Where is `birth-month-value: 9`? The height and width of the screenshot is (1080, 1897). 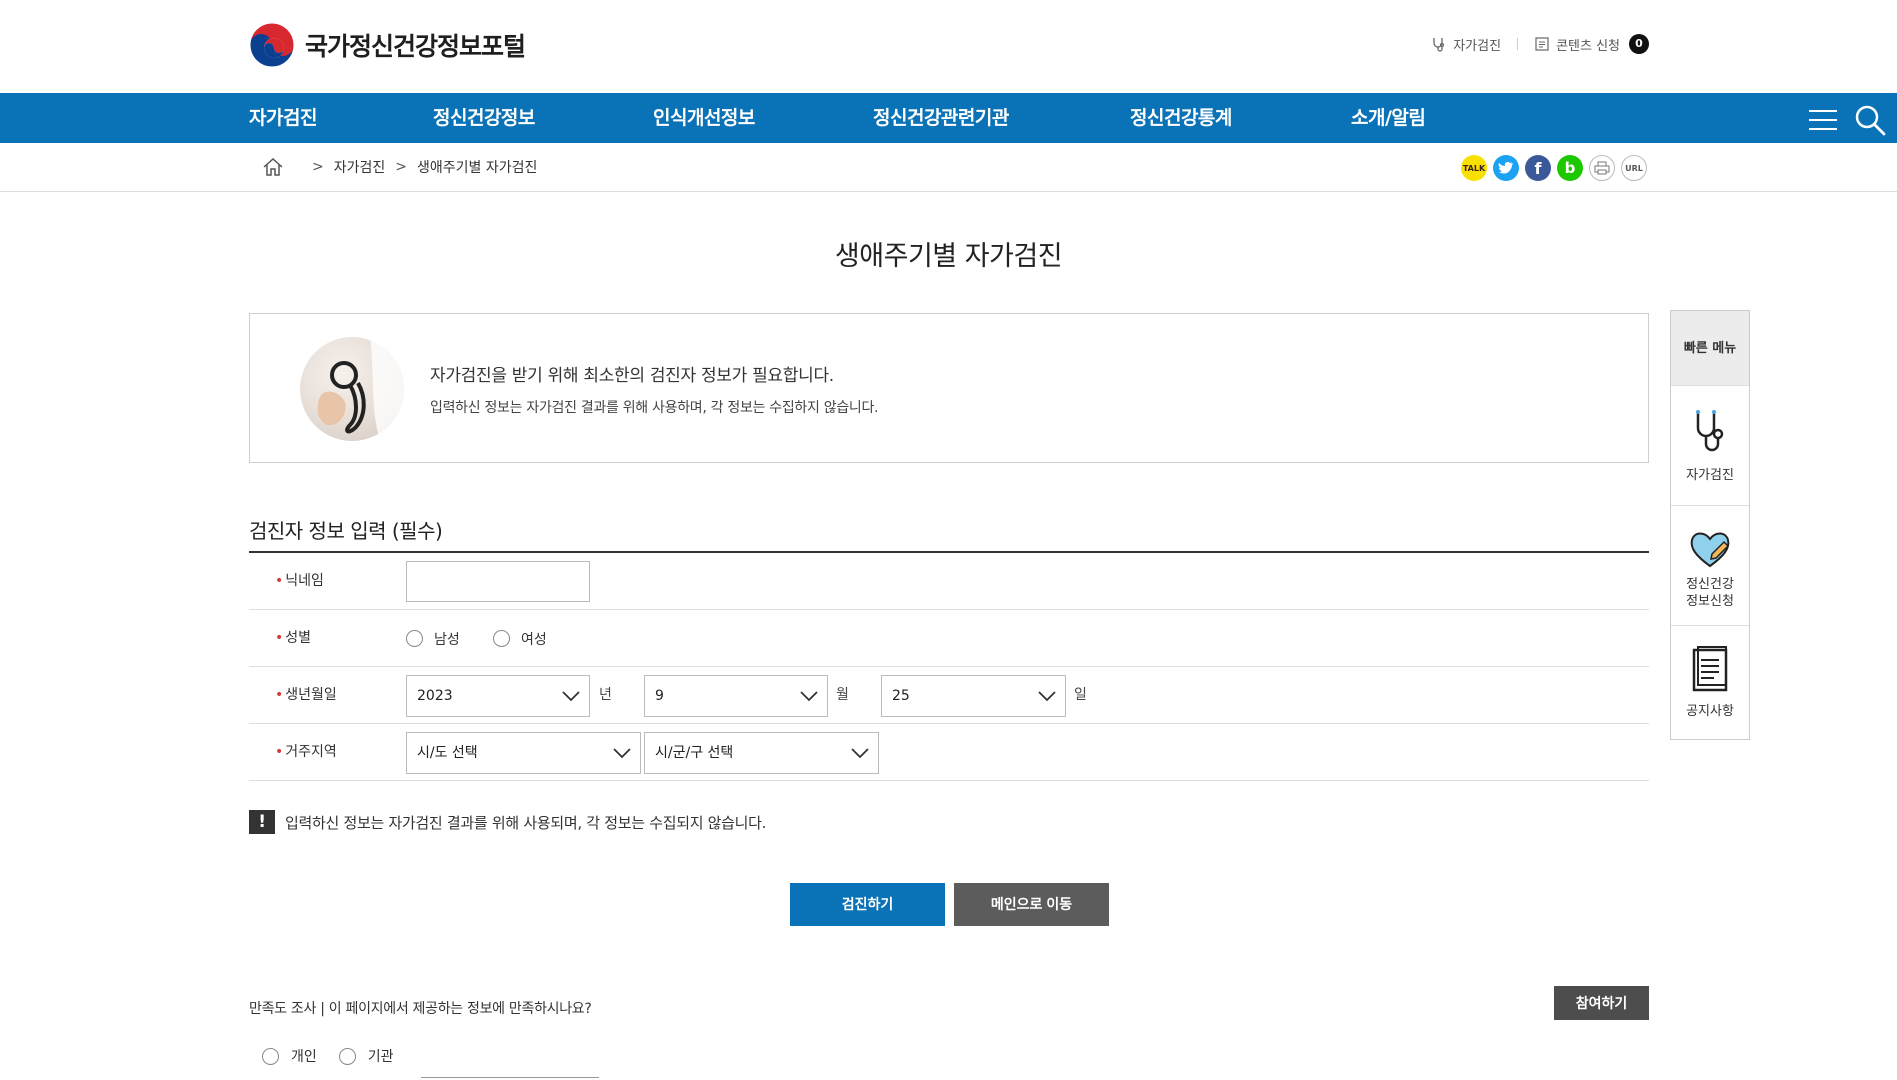 birth-month-value: 9 is located at coordinates (659, 696).